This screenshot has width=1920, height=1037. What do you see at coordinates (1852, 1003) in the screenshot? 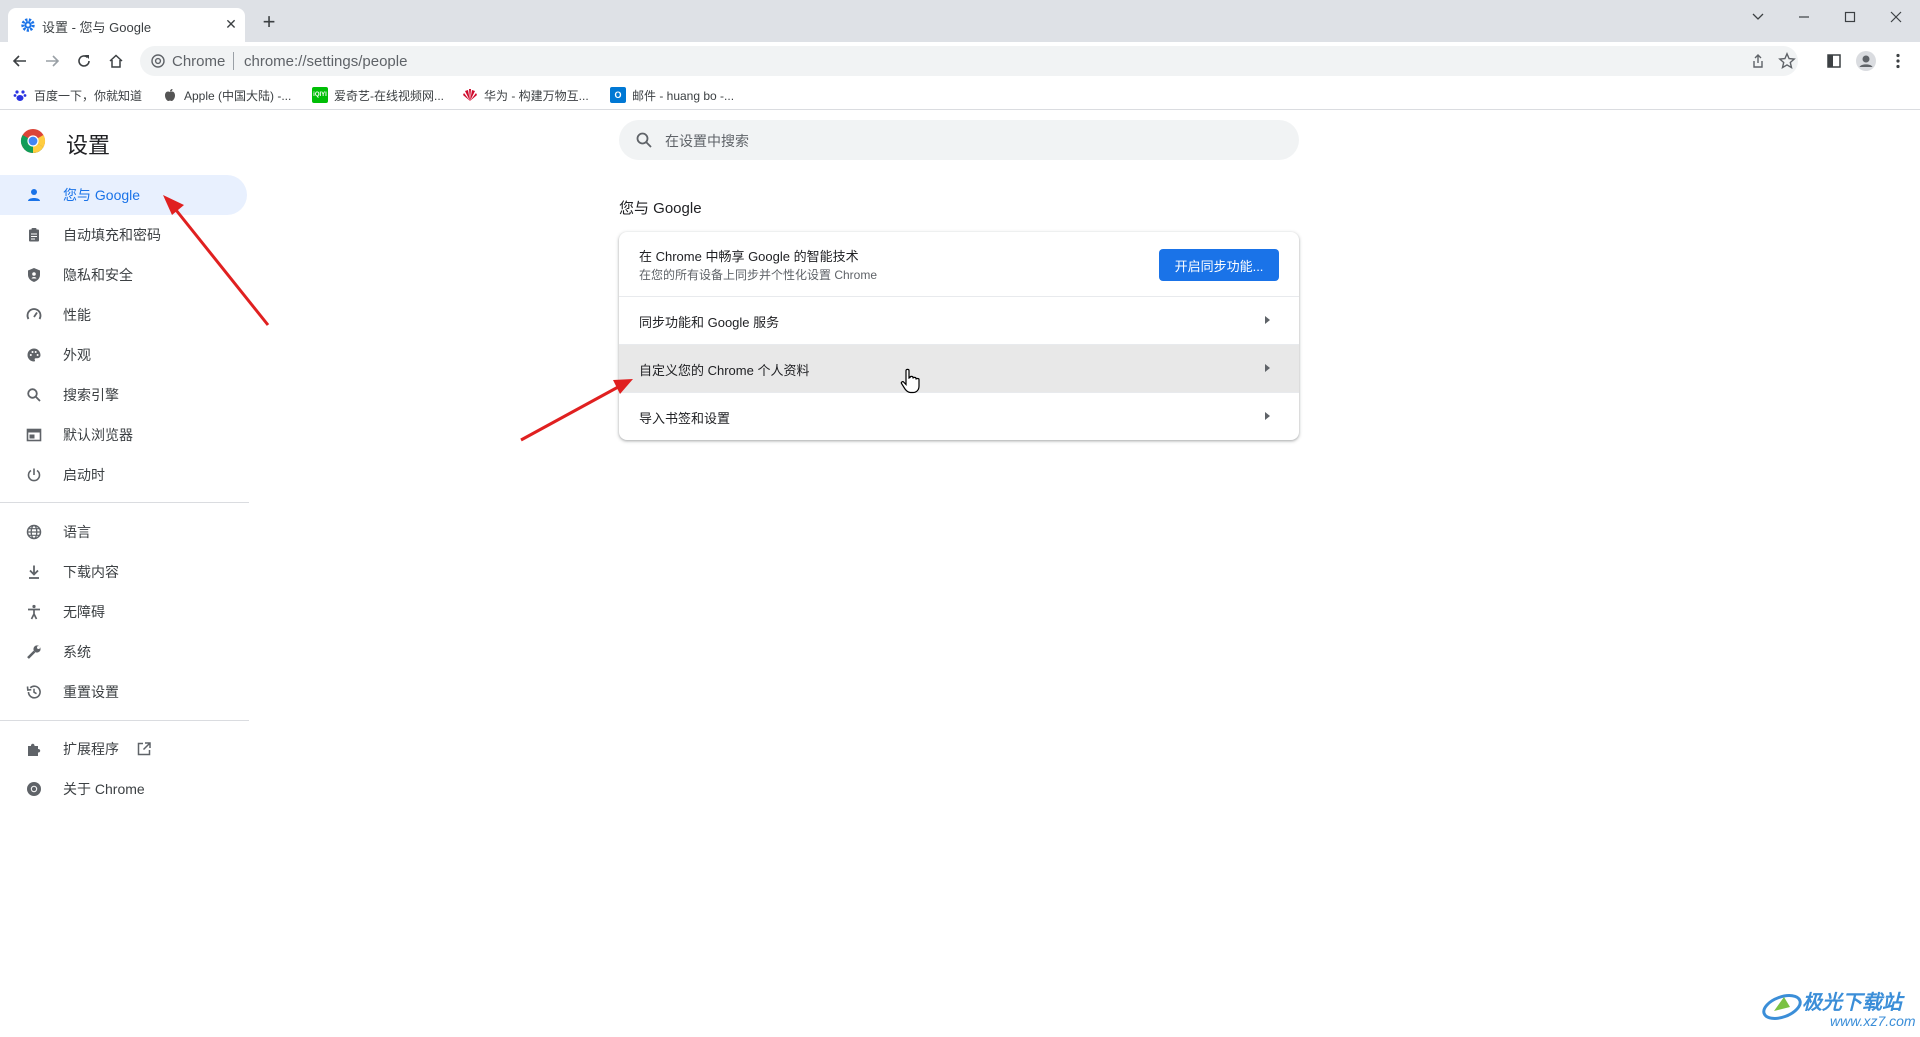
I see `watermark-text: 极光下载站` at bounding box center [1852, 1003].